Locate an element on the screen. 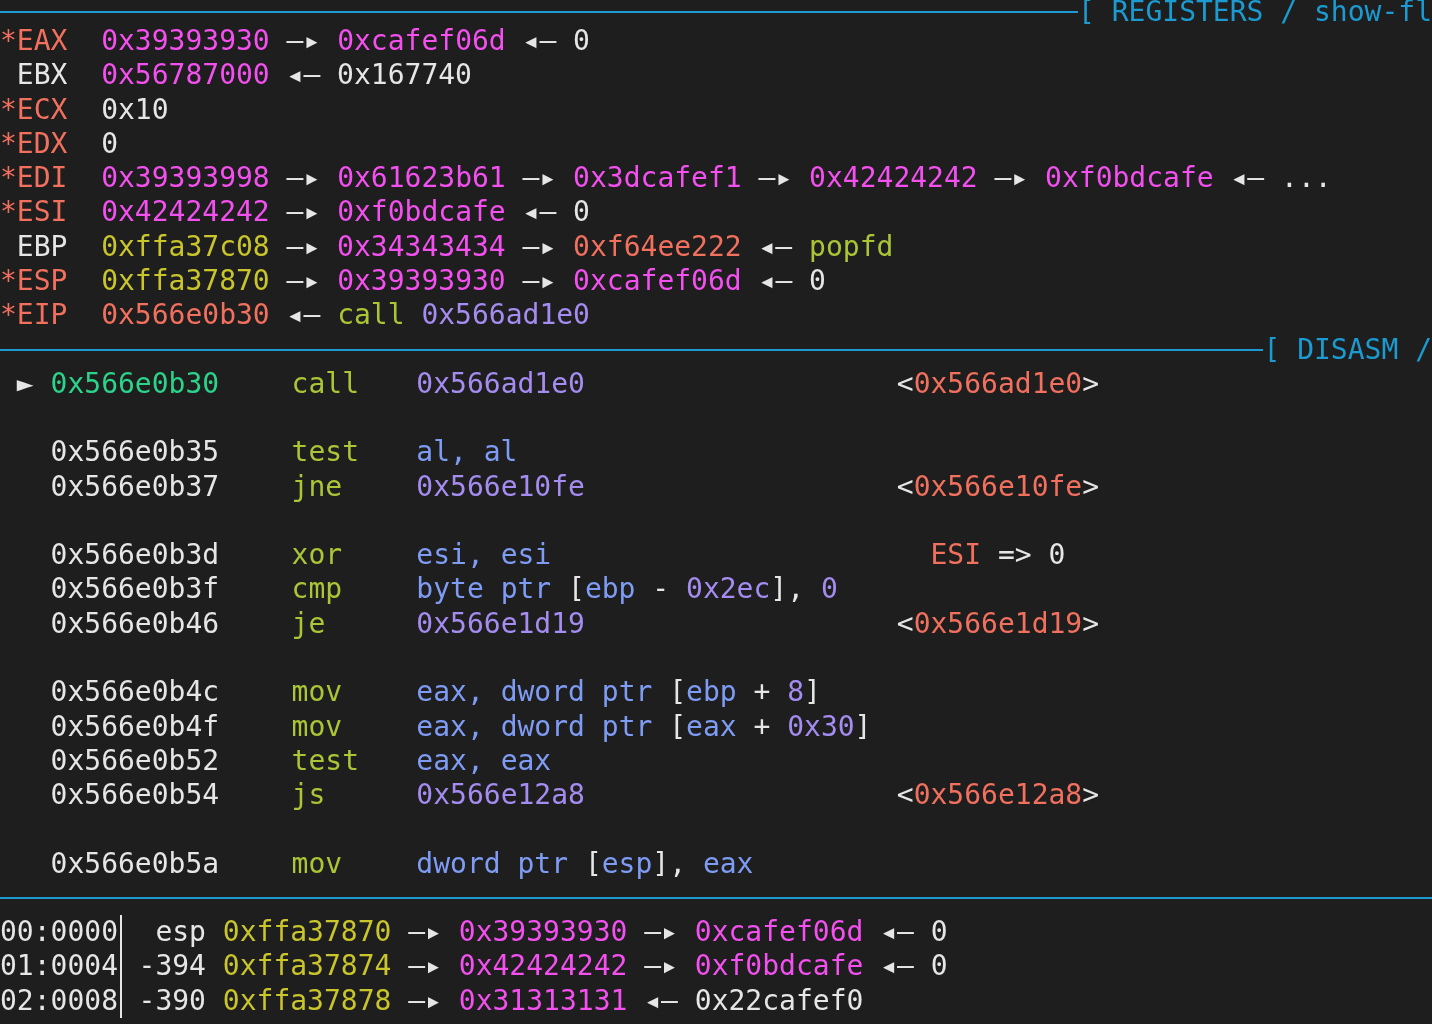  register-operand: ebp is located at coordinates (711, 692).